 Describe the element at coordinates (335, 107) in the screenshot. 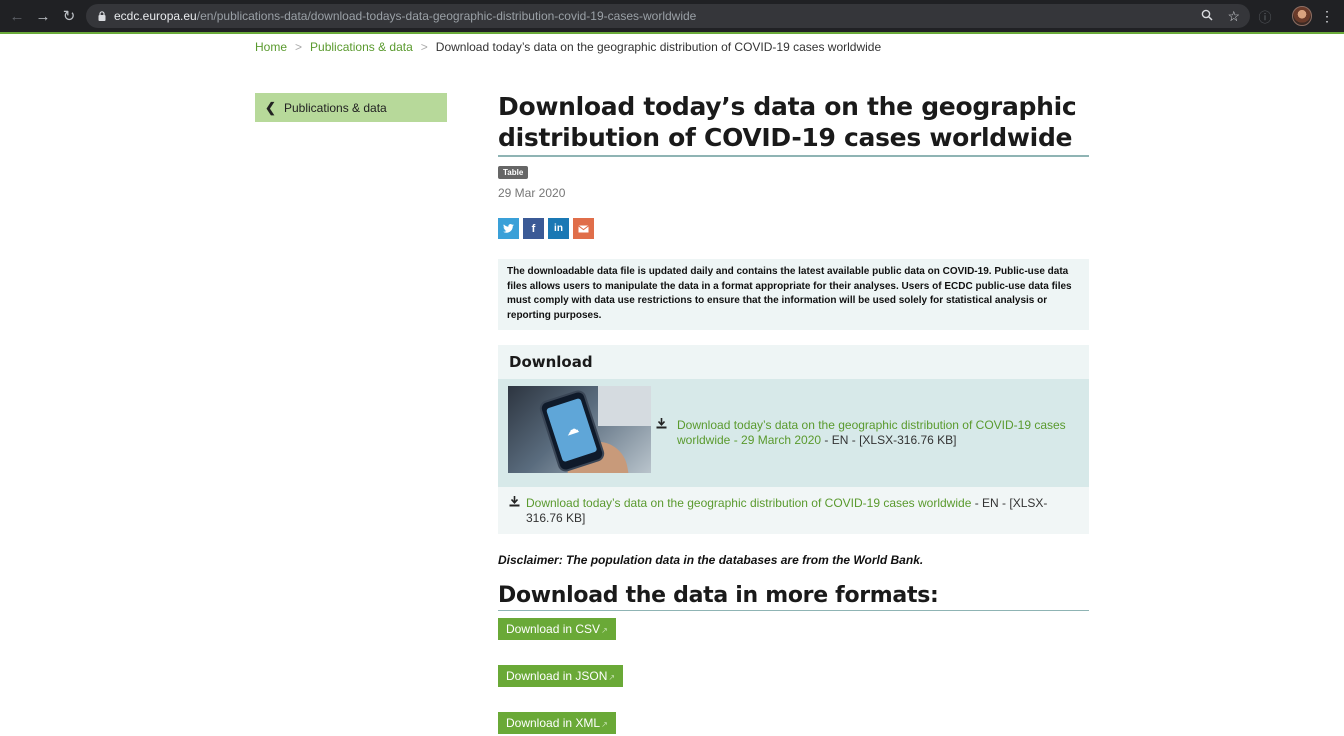

I see `sidebar-back-label: Publications & data` at that location.